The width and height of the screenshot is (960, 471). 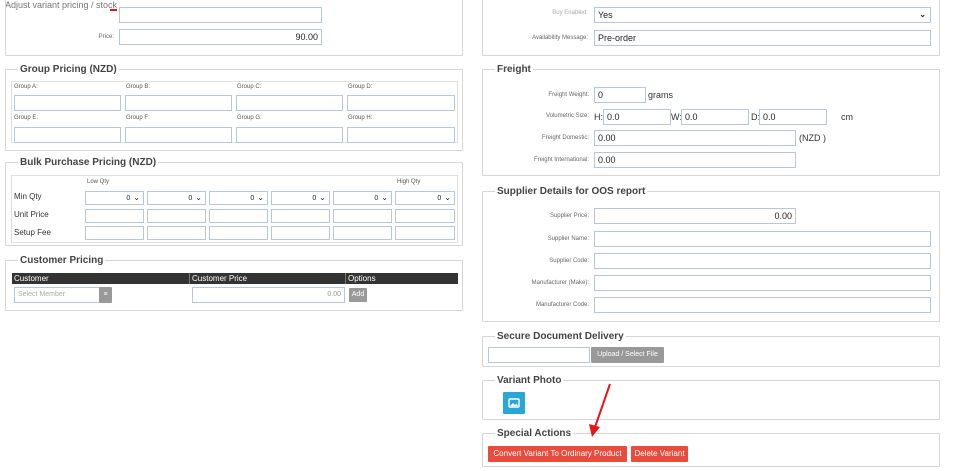 What do you see at coordinates (715, 117) in the screenshot?
I see `width-input: 0.0` at bounding box center [715, 117].